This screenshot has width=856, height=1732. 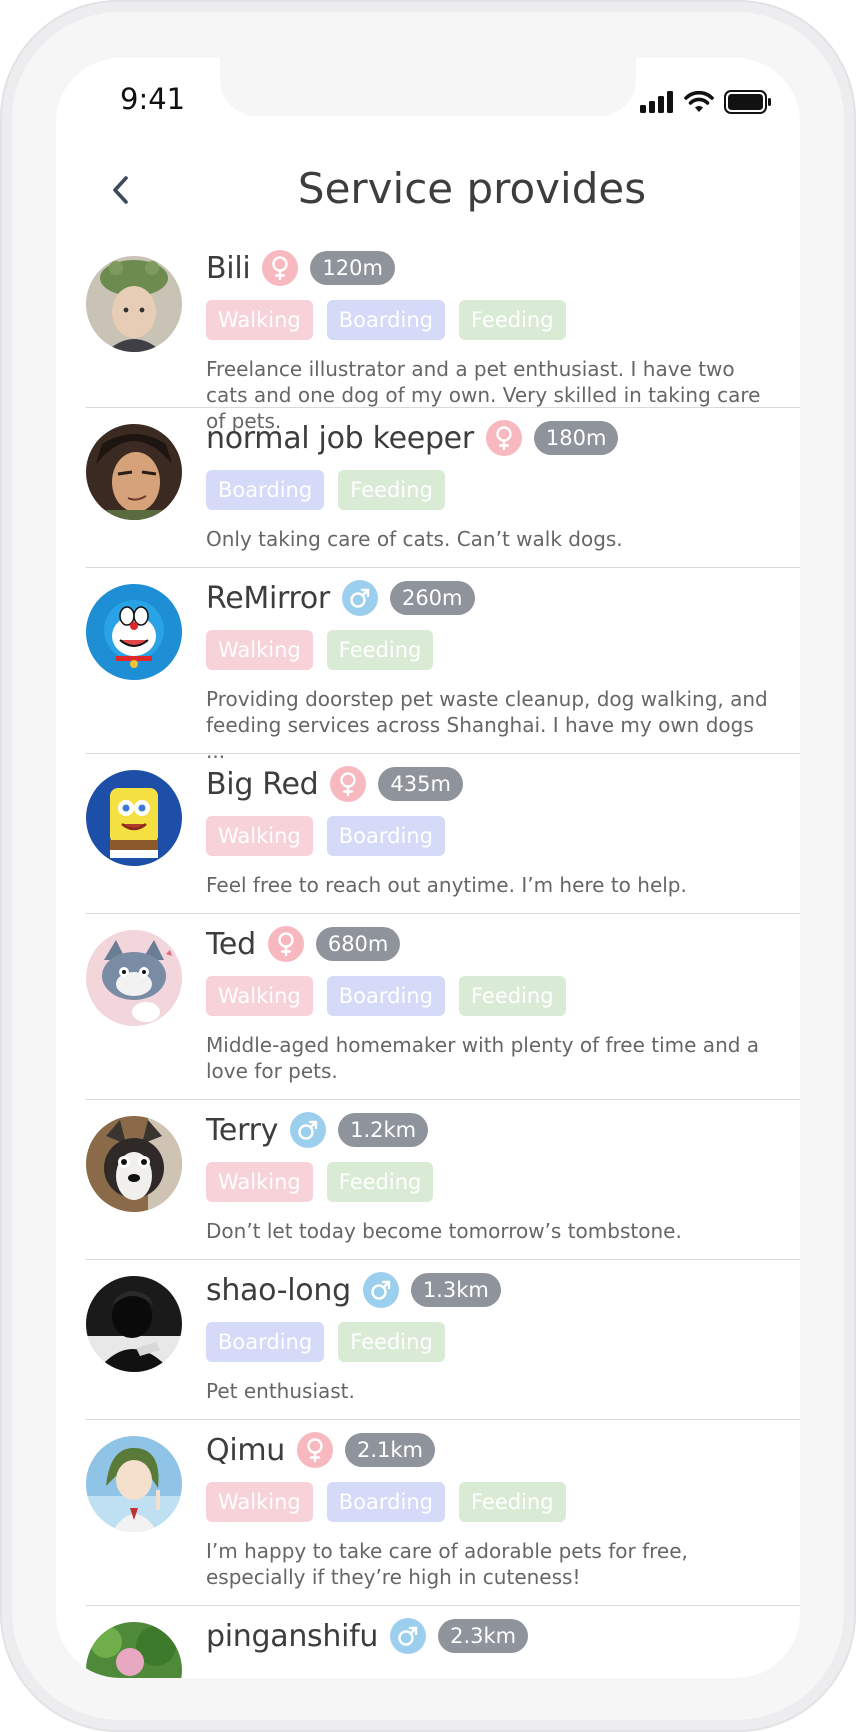 What do you see at coordinates (262, 784) in the screenshot?
I see `provider-name: Big Red` at bounding box center [262, 784].